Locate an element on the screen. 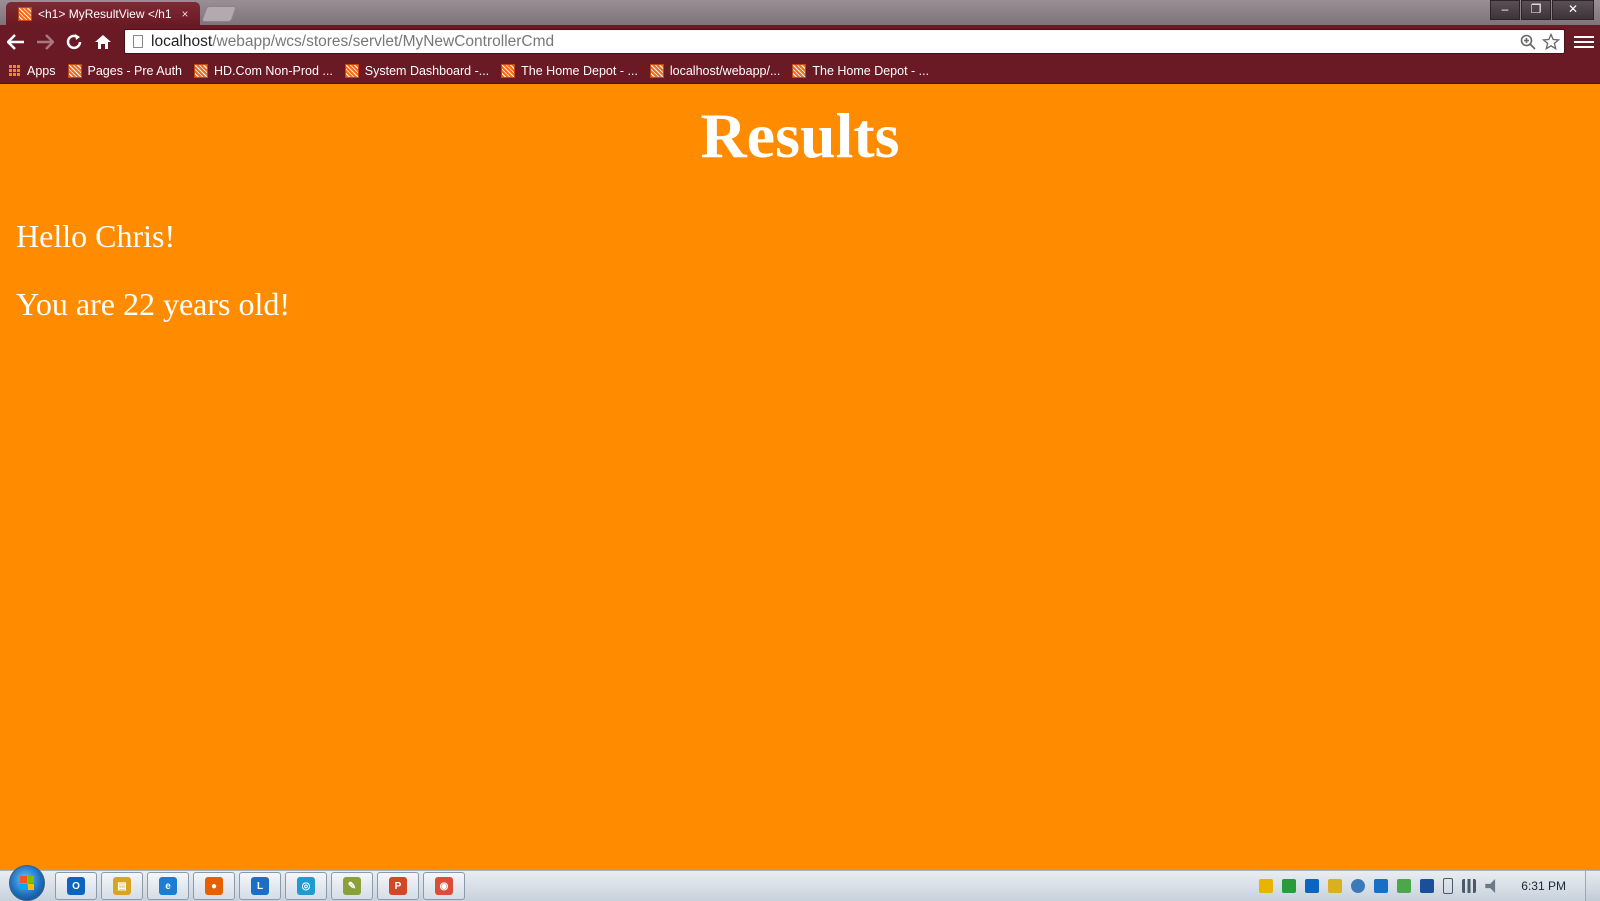 The image size is (1600, 901). taskbar-app-firefox: ● is located at coordinates (214, 886).